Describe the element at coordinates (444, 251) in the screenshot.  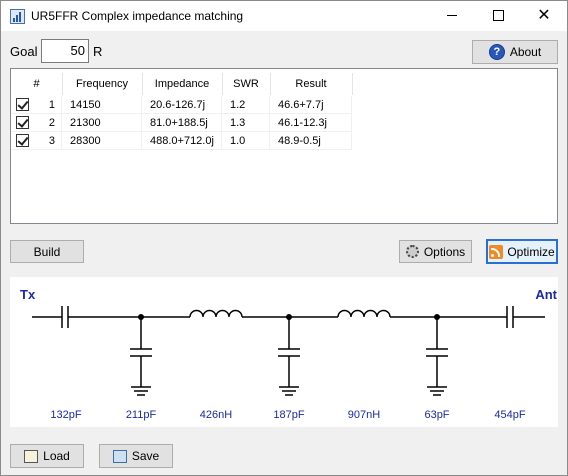
I see `options-label: Options` at that location.